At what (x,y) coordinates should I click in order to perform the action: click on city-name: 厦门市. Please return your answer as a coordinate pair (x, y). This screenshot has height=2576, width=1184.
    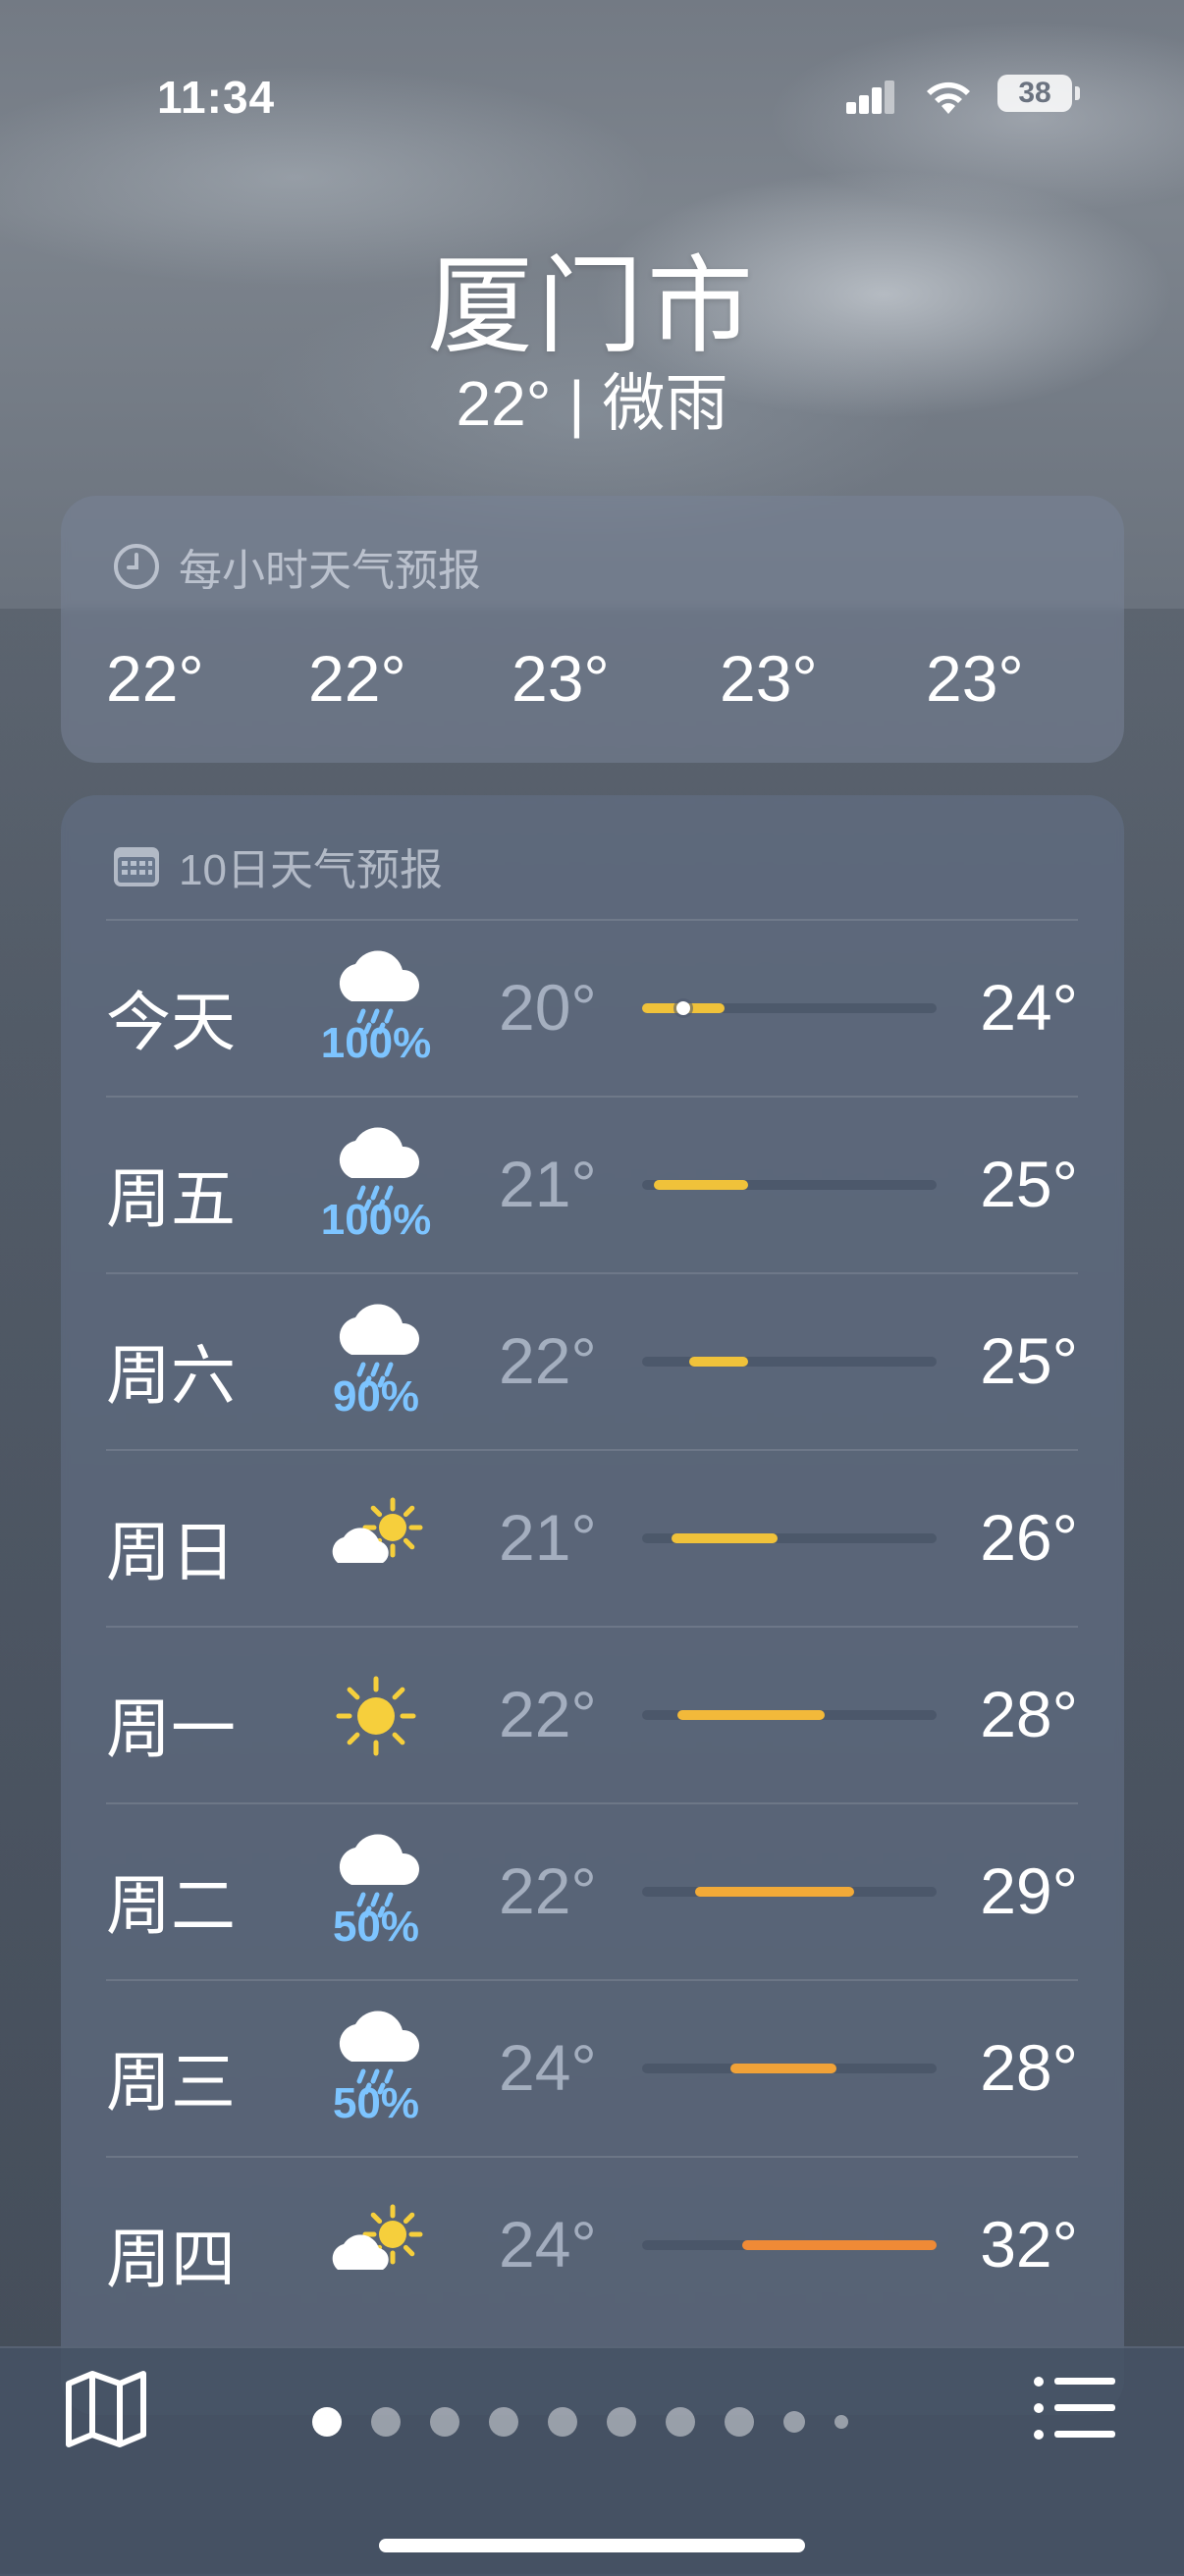
    Looking at the image, I should click on (591, 305).